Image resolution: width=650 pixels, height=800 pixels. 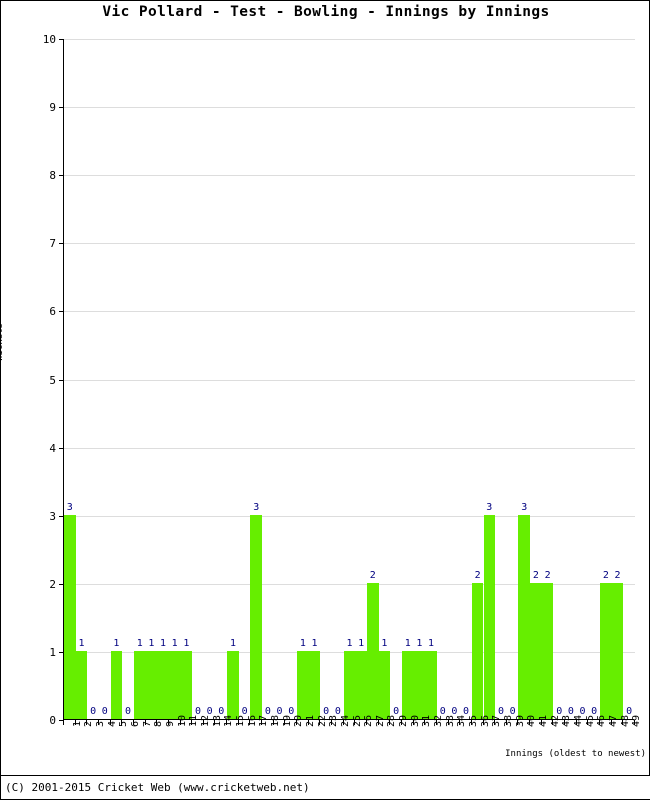 What do you see at coordinates (508, 720) in the screenshot?
I see `x-axis-tick-label: 38` at bounding box center [508, 720].